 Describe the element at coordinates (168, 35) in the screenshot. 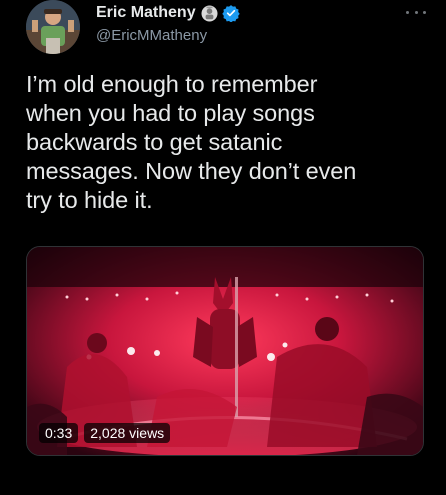

I see `handle: @EricMMatheny` at that location.